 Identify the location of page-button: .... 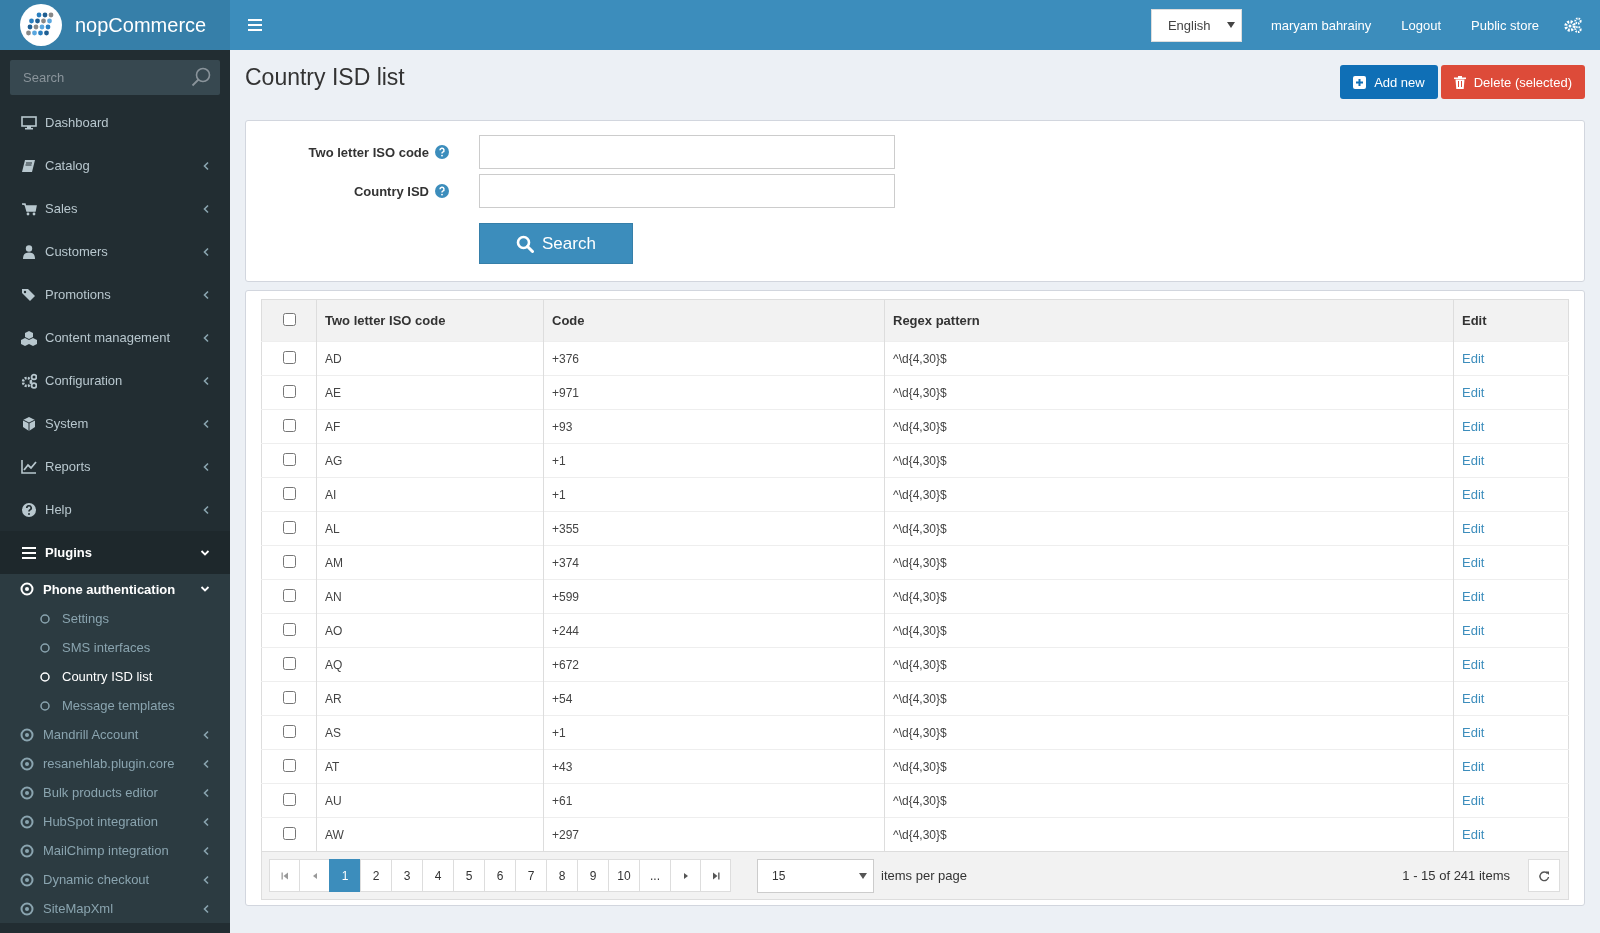
(655, 875).